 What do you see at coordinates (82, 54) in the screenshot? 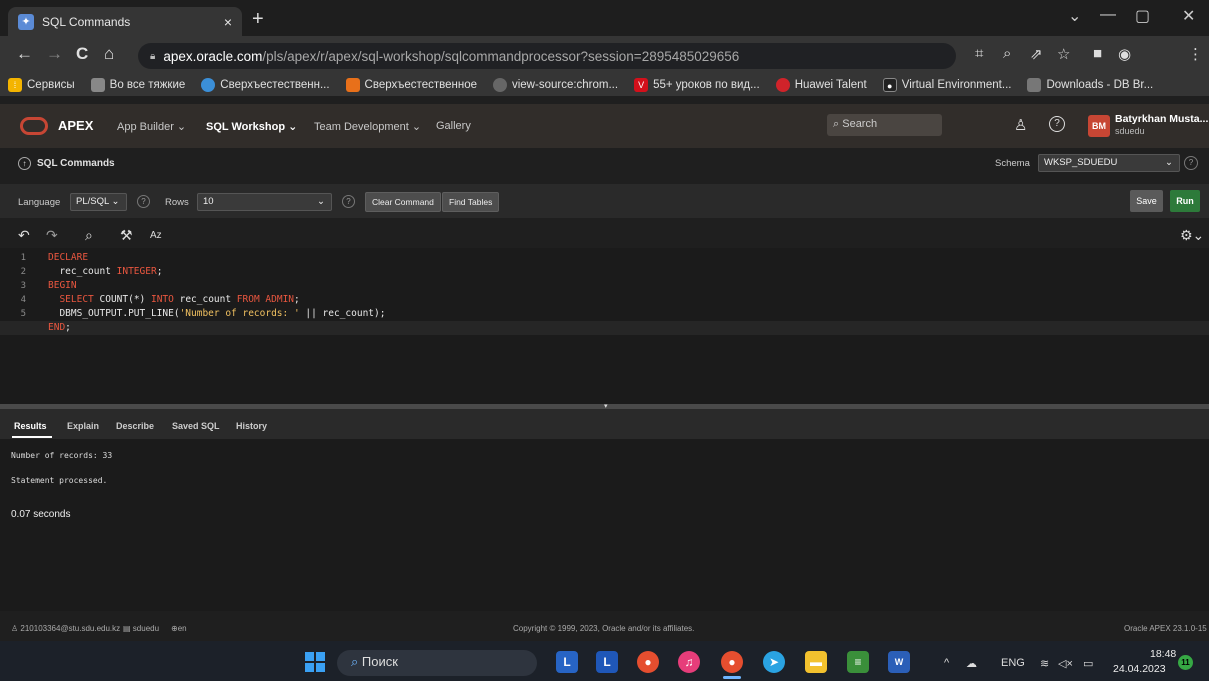
I see `reload-icon: C` at bounding box center [82, 54].